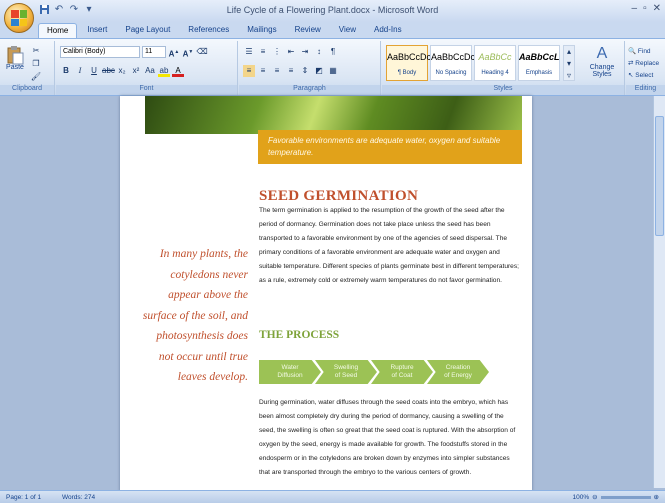 The image size is (665, 503). I want to click on align-right-icon: ≡, so click(277, 71).